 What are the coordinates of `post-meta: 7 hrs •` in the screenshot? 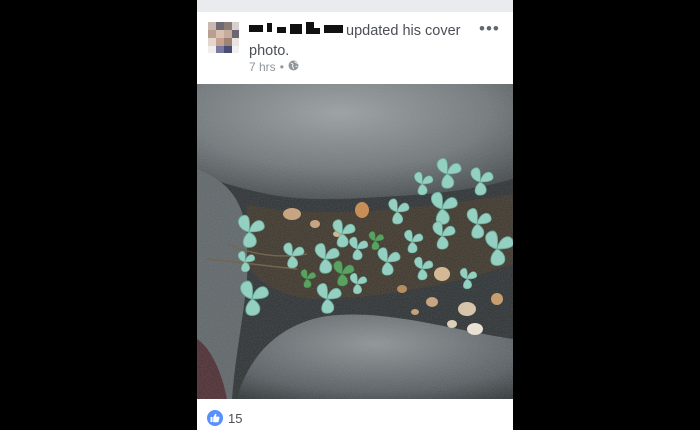 It's located at (274, 67).